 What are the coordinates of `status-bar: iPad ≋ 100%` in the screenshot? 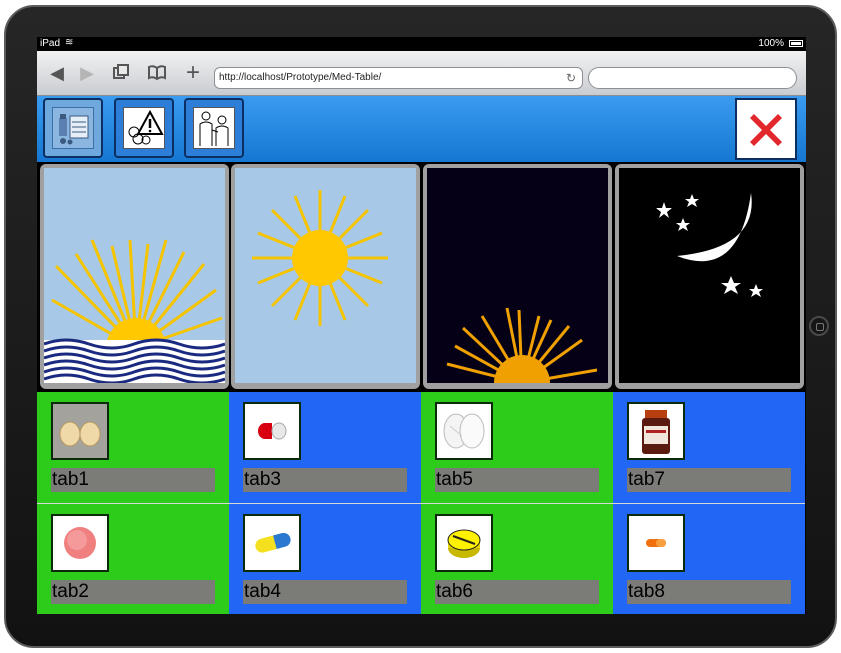 It's located at (421, 44).